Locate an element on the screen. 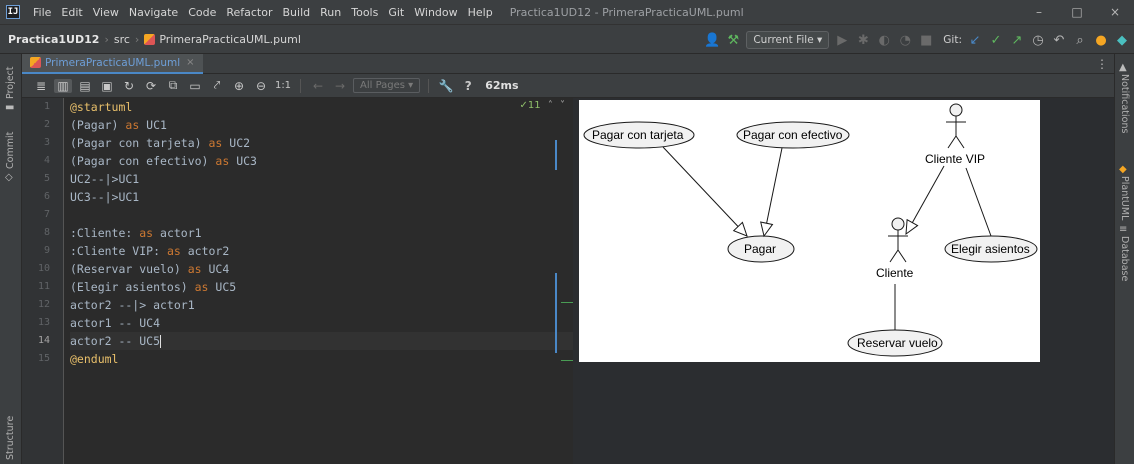 This screenshot has width=1134, height=464. line-number: 5 is located at coordinates (46, 178).